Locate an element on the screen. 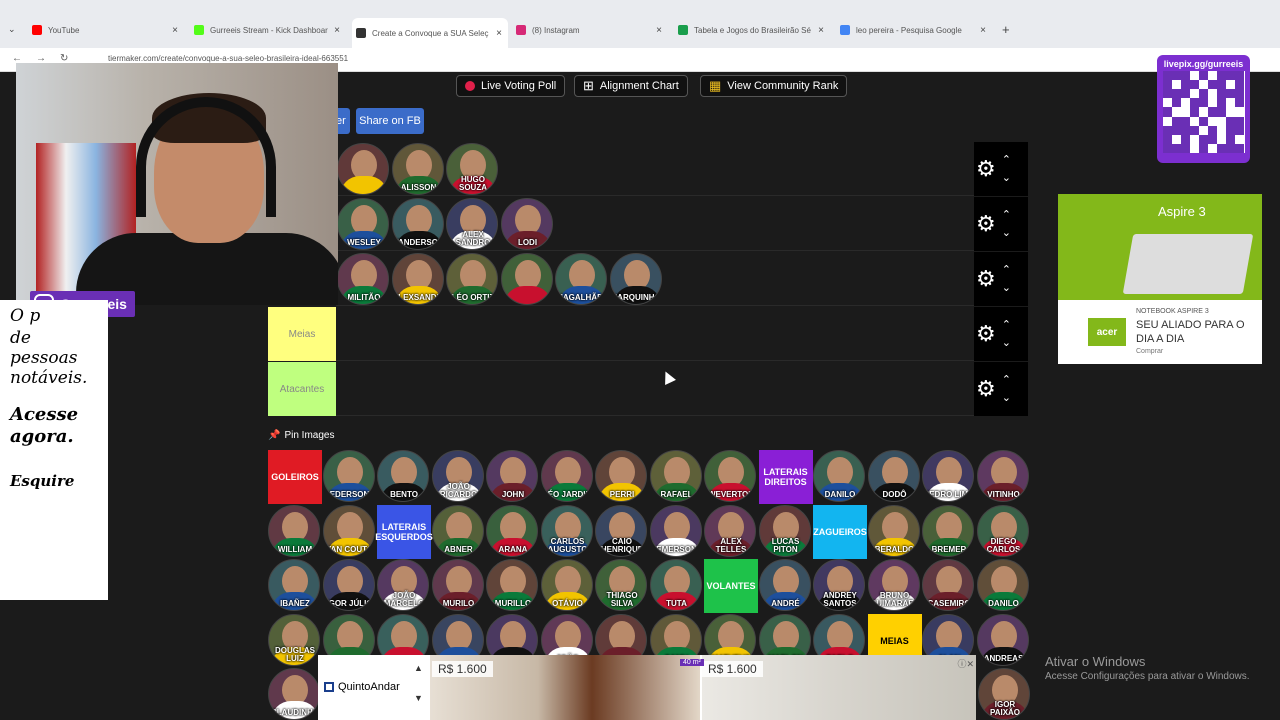 This screenshot has height=720, width=1280. player-card: DOUGLAS LUIZ is located at coordinates (294, 639).